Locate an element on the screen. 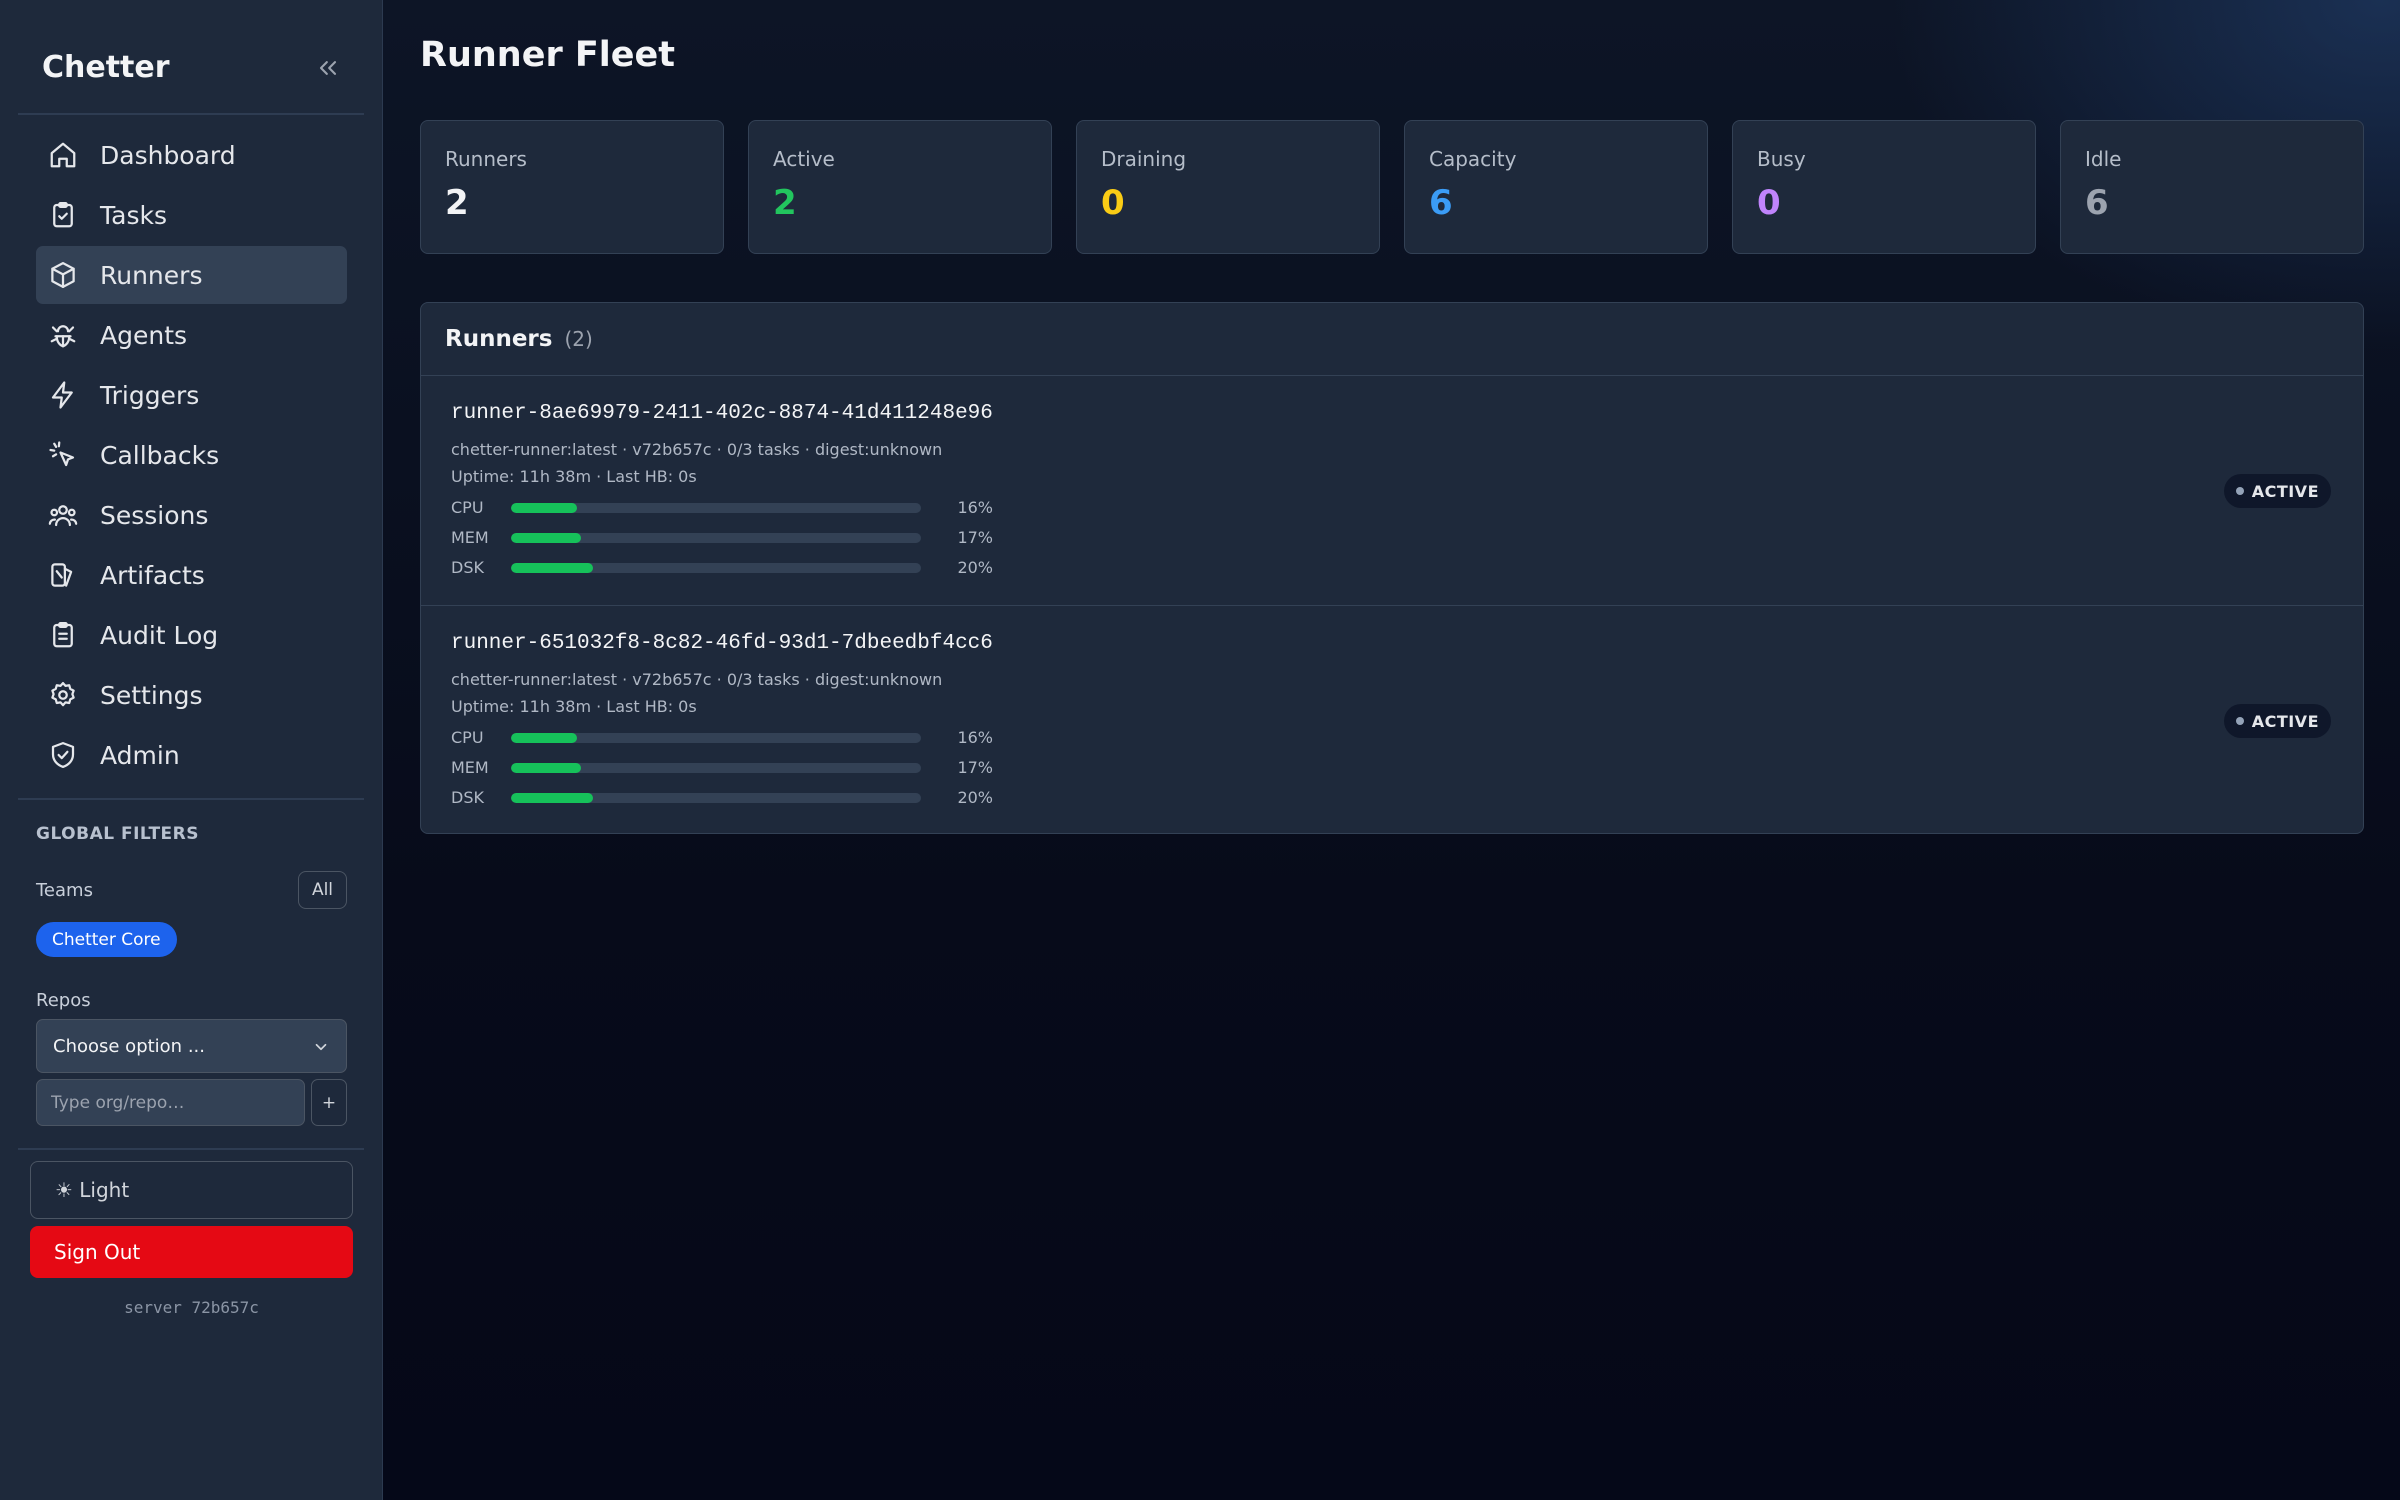 The width and height of the screenshot is (2400, 1500). theme-toggle-button: ☀ Light is located at coordinates (191, 1190).